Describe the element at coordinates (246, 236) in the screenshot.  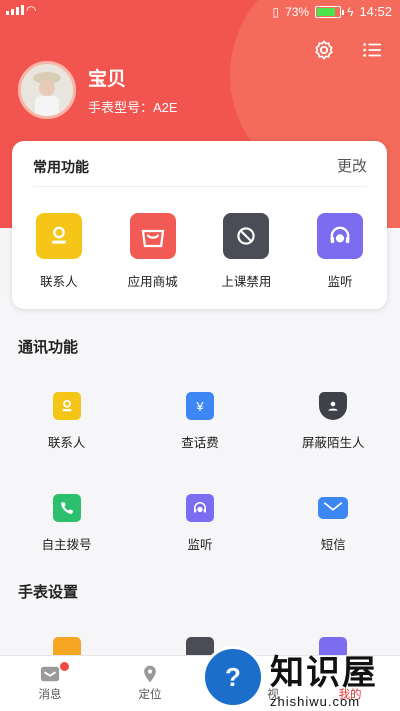
I see `class-disable-icon` at that location.